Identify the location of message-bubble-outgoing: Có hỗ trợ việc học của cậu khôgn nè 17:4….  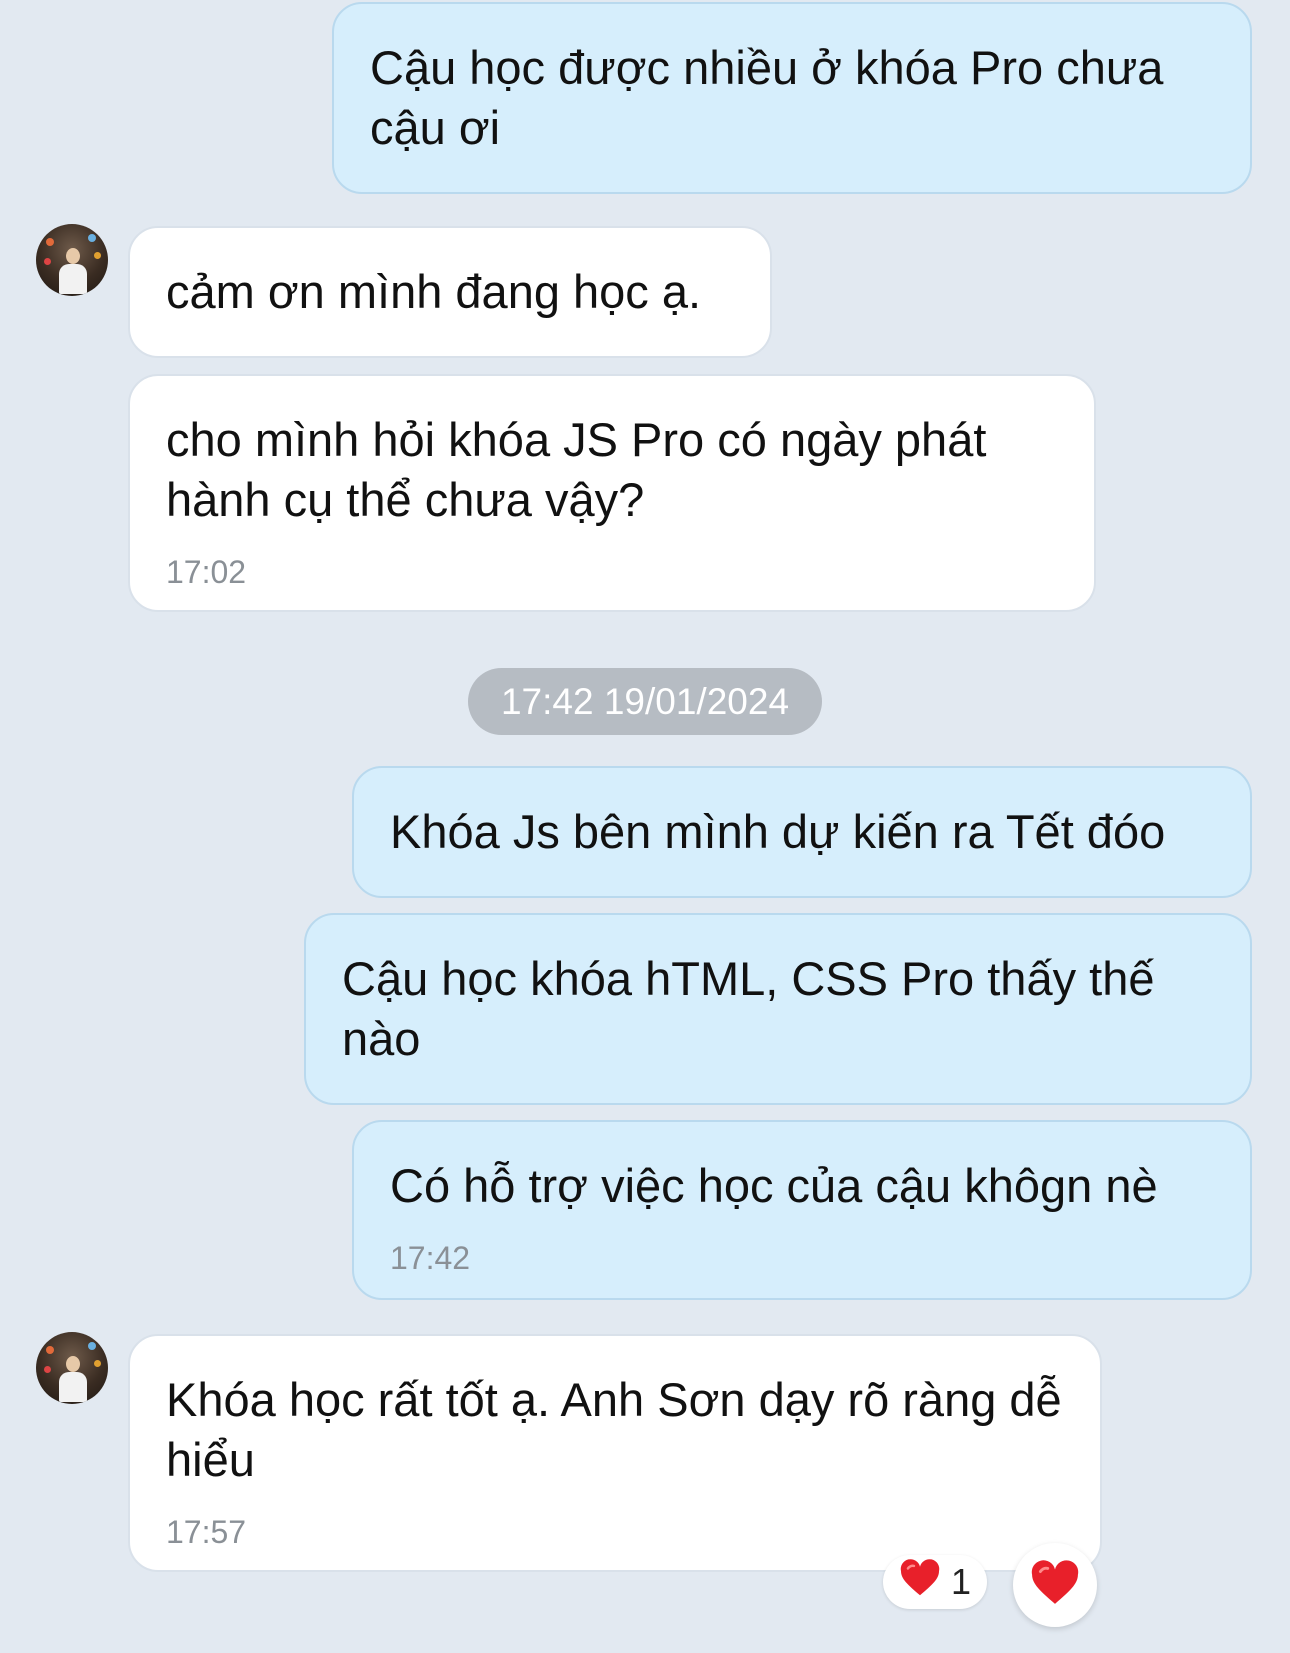
(802, 1210).